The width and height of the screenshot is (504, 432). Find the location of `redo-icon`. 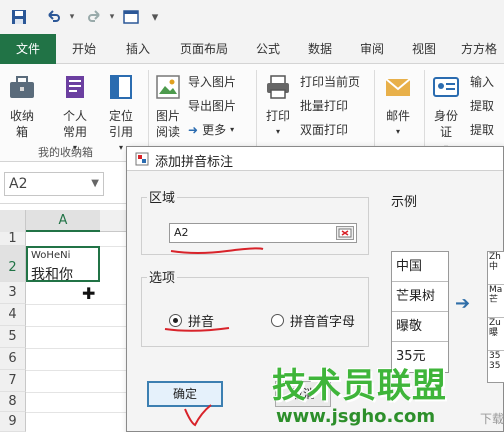

redo-icon is located at coordinates (95, 17).